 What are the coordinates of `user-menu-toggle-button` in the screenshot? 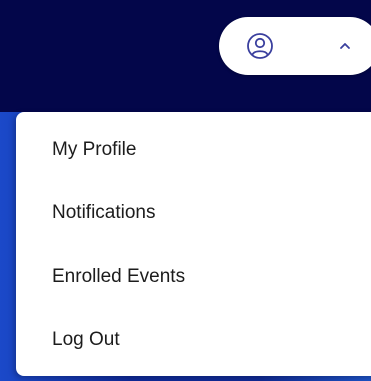 It's located at (295, 46).